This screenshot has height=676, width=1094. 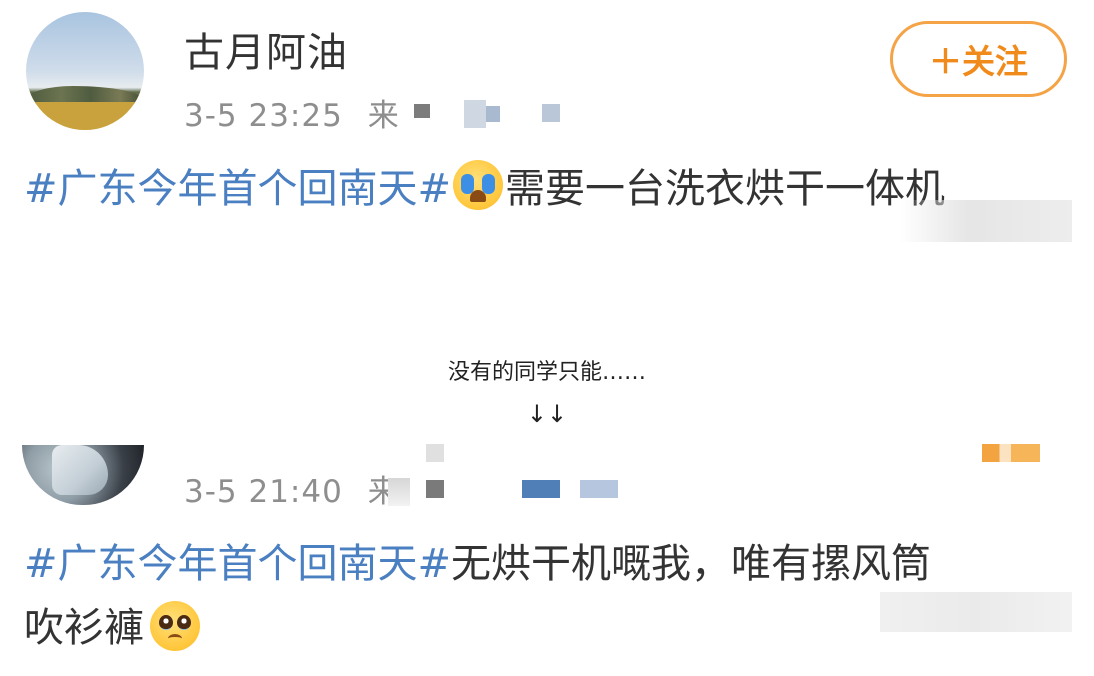 I want to click on follow-button: ＋关注, so click(x=978, y=59).